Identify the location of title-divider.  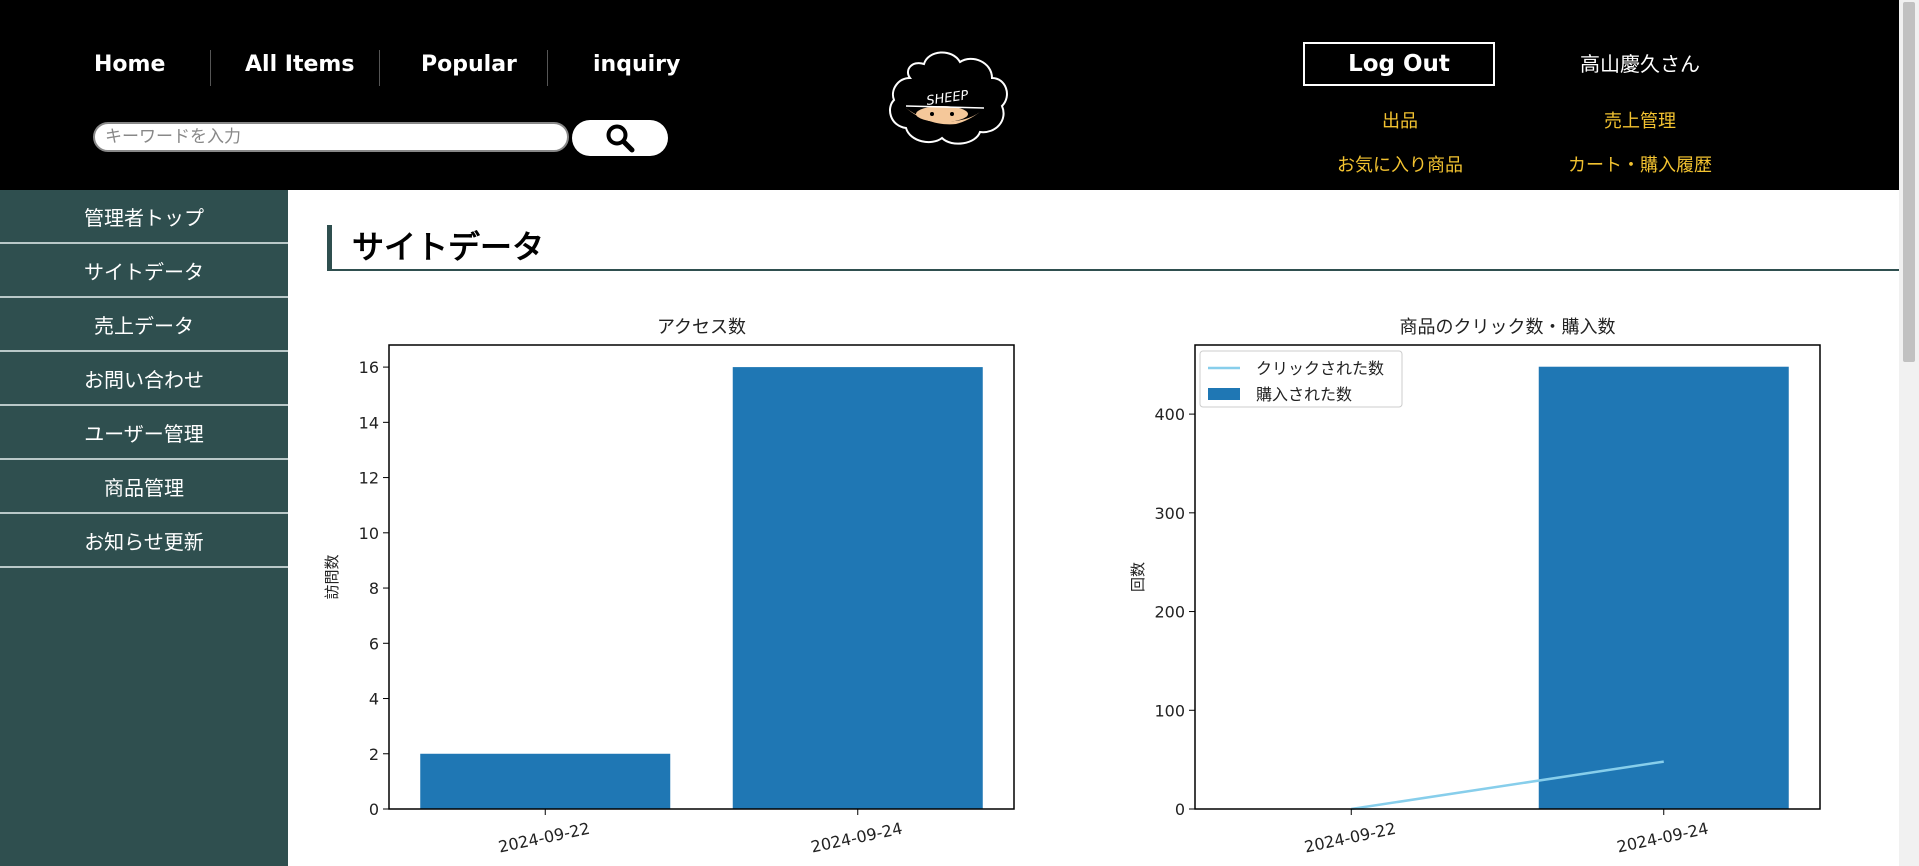
(1113, 270).